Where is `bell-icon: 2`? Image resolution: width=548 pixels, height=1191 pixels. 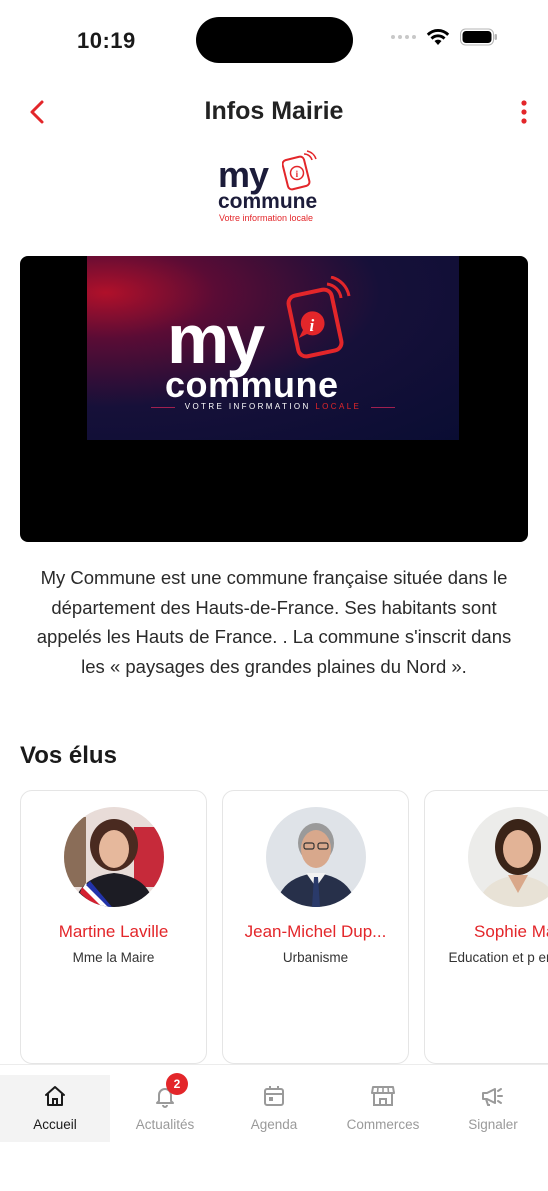
bell-icon: 2 is located at coordinates (170, 1092).